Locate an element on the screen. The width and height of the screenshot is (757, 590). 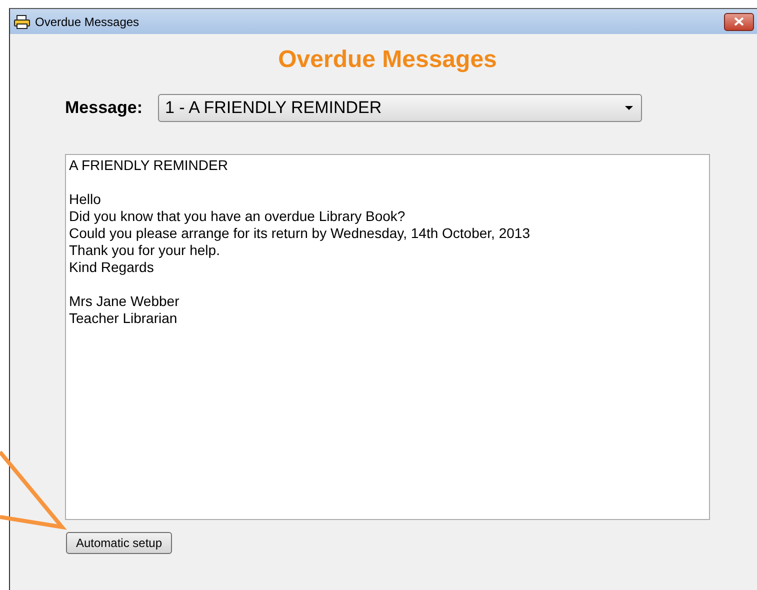
message-label: Message: is located at coordinates (104, 108).